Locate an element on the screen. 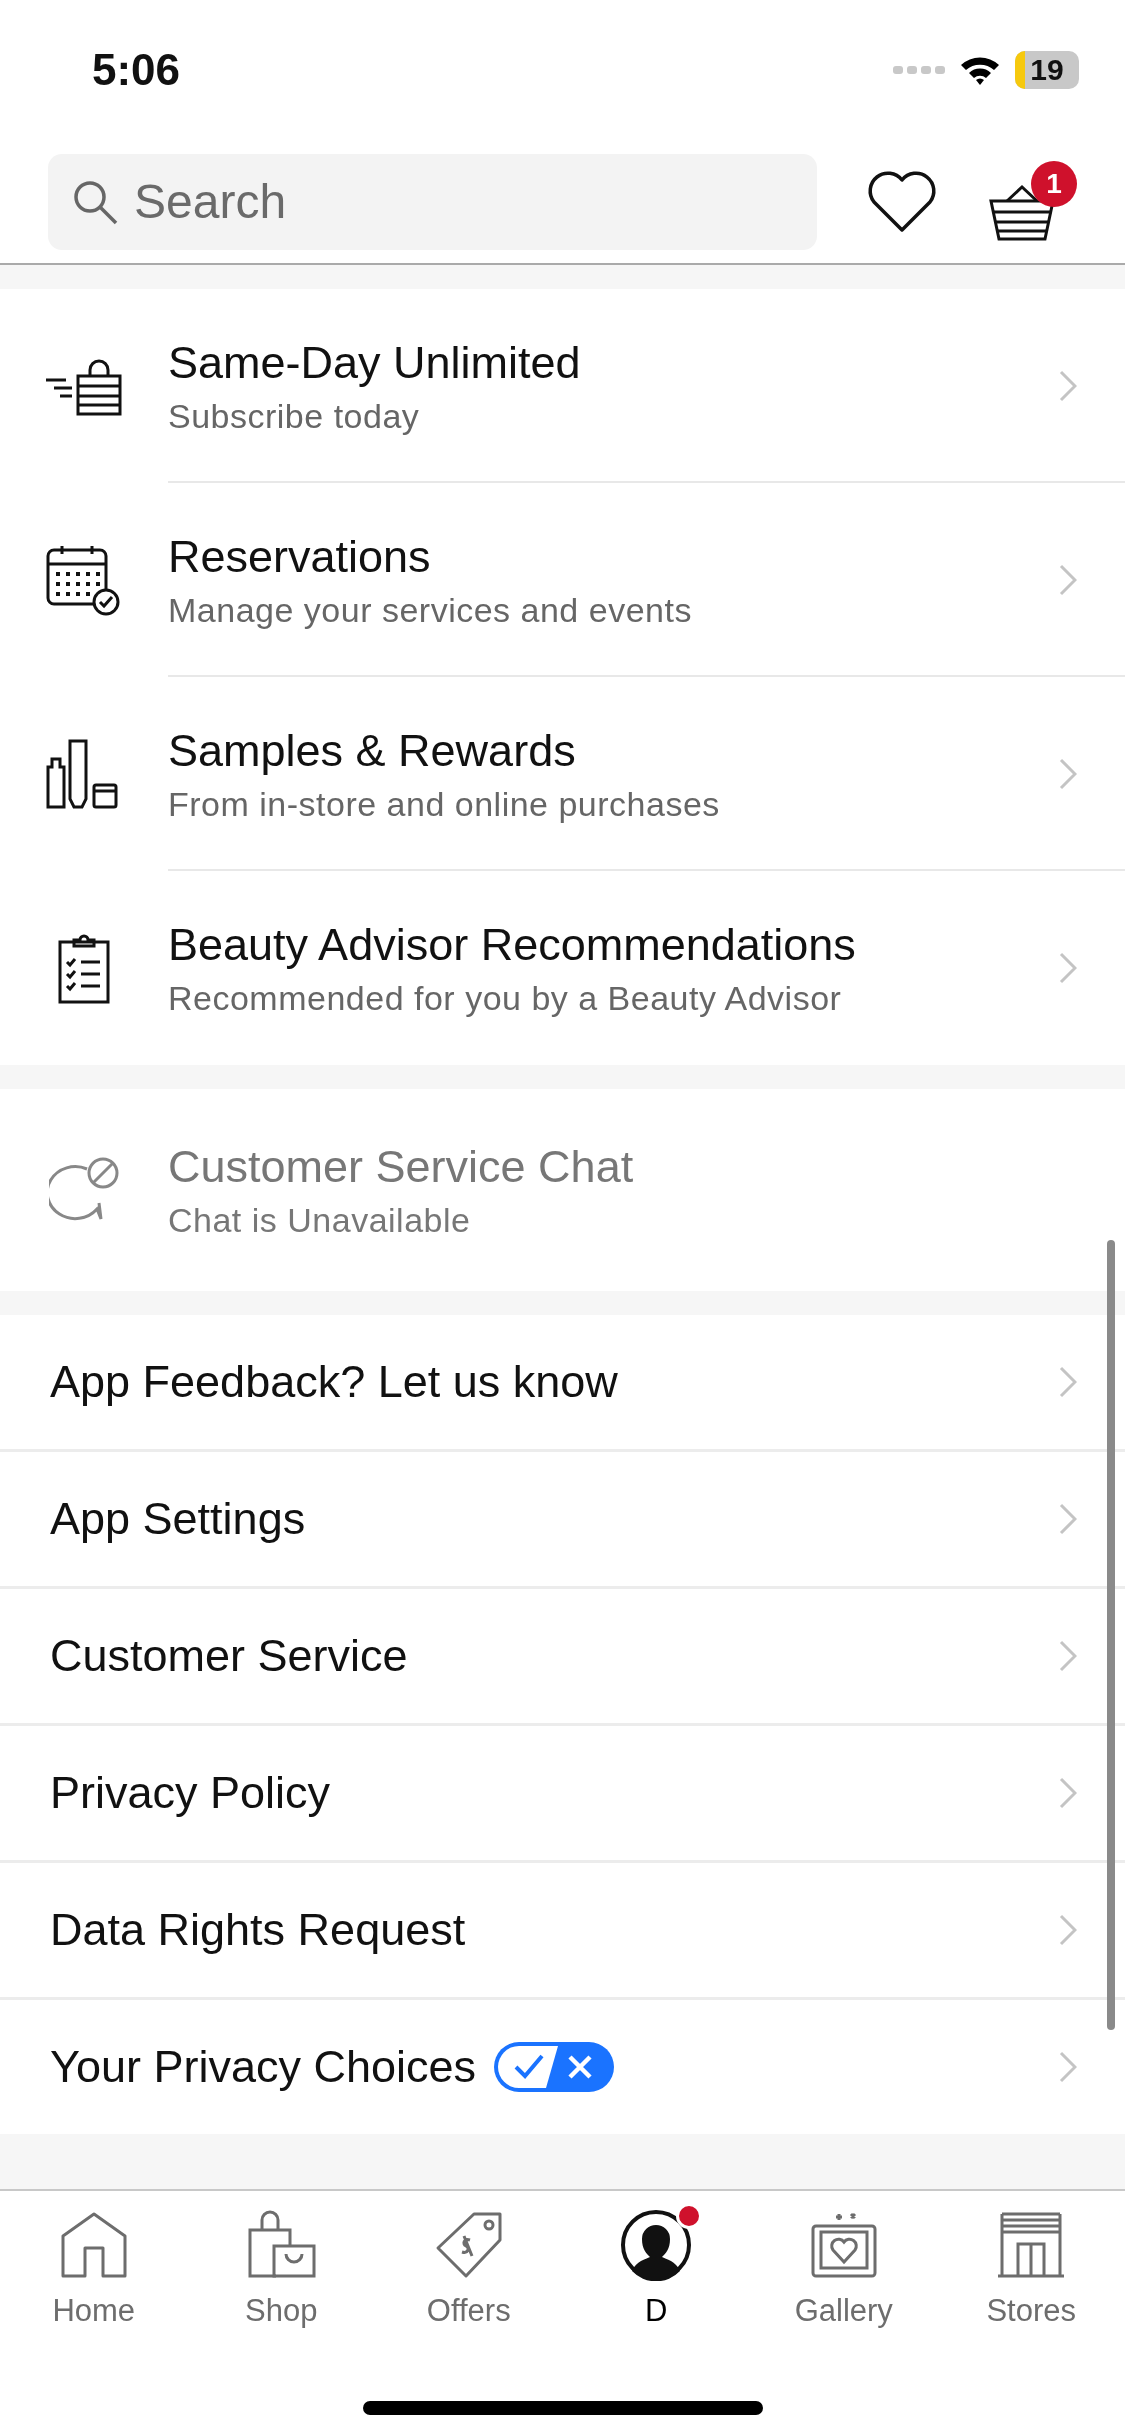 This screenshot has height=2436, width=1125. storefront-icon is located at coordinates (1031, 2245).